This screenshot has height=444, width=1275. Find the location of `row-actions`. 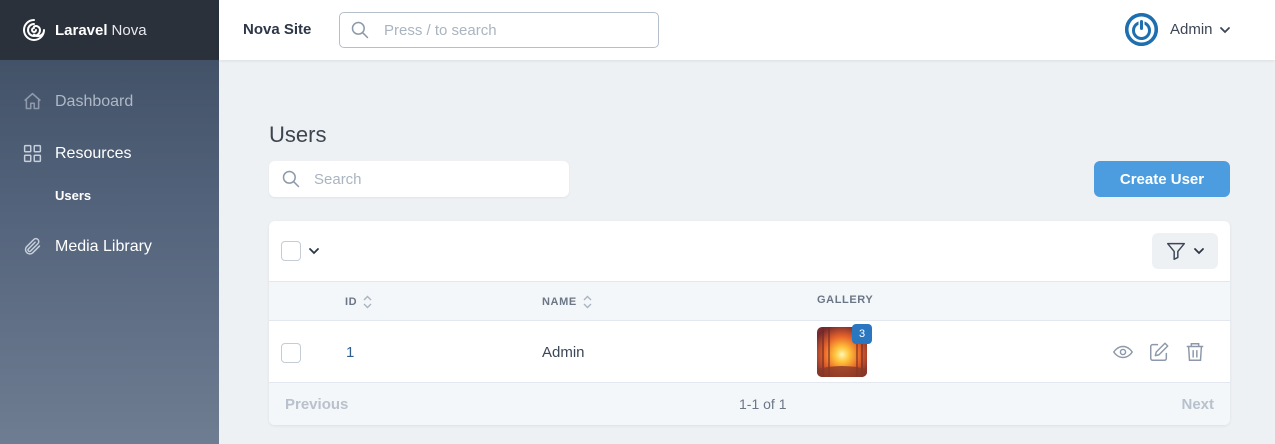

row-actions is located at coordinates (1165, 352).